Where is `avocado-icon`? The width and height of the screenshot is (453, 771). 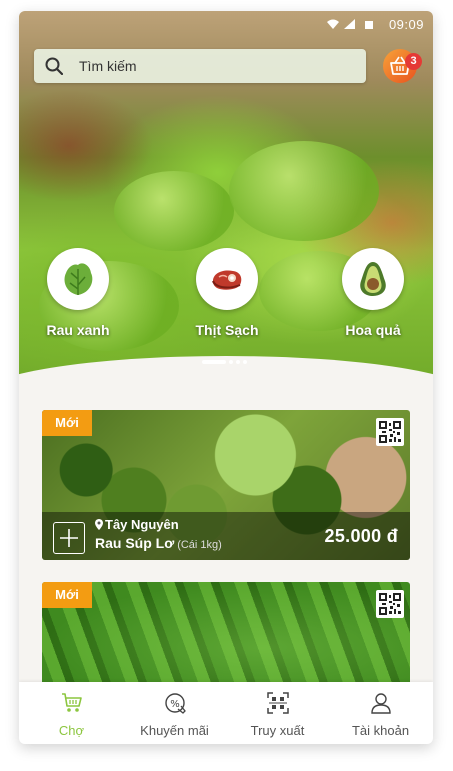 avocado-icon is located at coordinates (373, 279).